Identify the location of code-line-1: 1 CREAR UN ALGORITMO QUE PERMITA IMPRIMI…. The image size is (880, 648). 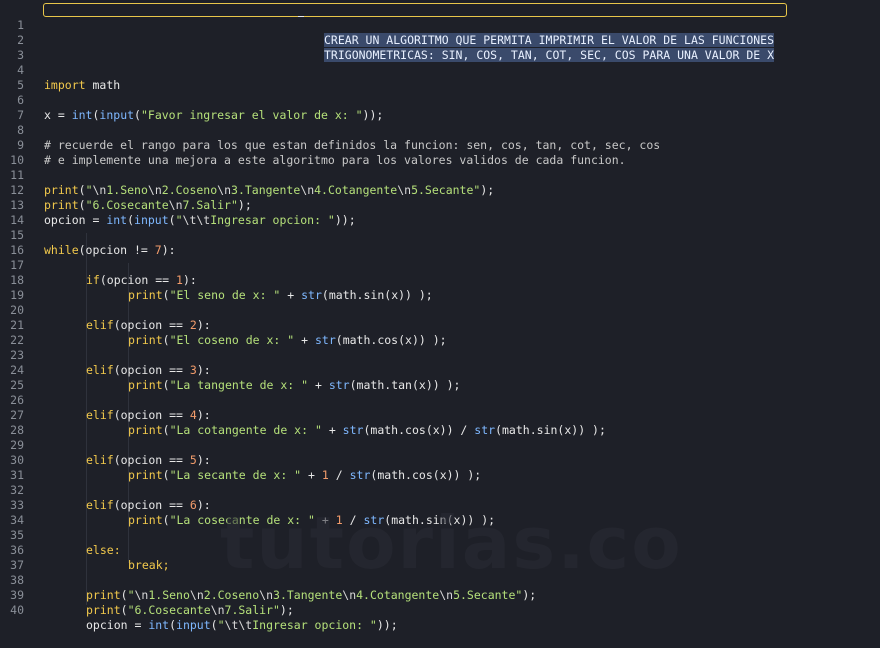
(440, 25).